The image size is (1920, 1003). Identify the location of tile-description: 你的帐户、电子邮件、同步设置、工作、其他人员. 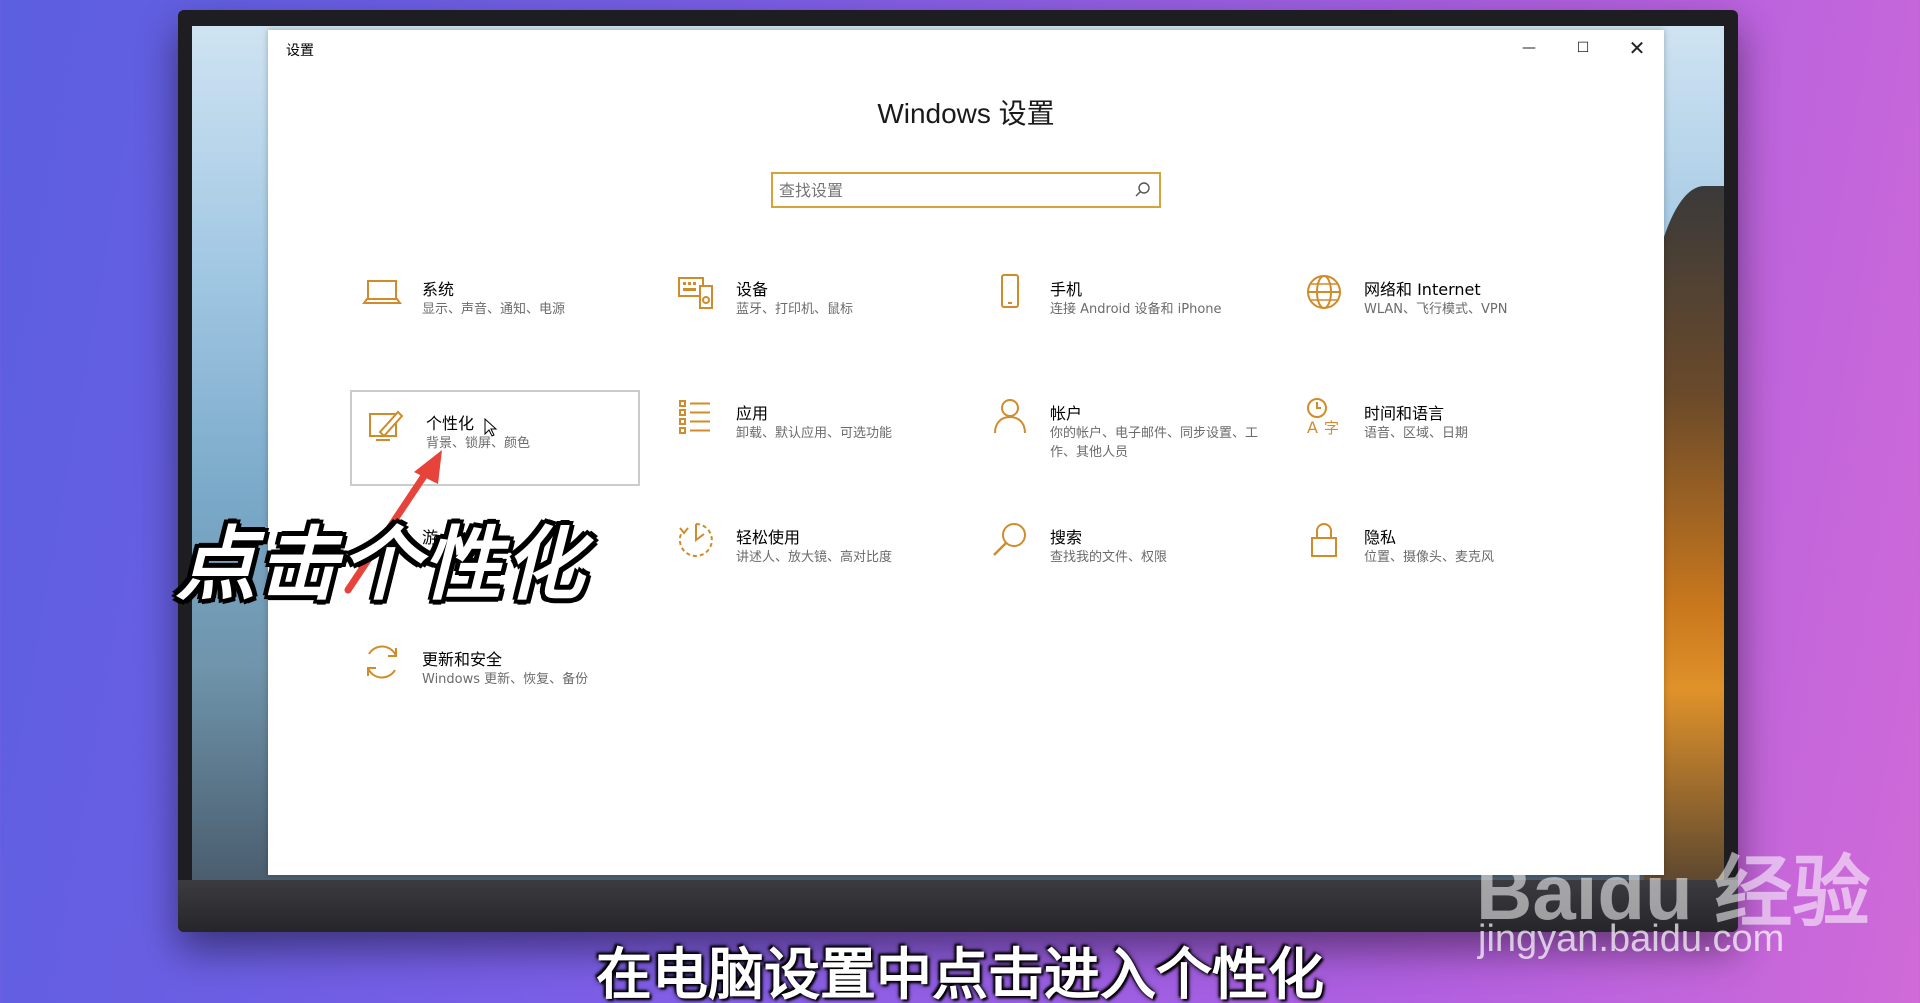
(1154, 443).